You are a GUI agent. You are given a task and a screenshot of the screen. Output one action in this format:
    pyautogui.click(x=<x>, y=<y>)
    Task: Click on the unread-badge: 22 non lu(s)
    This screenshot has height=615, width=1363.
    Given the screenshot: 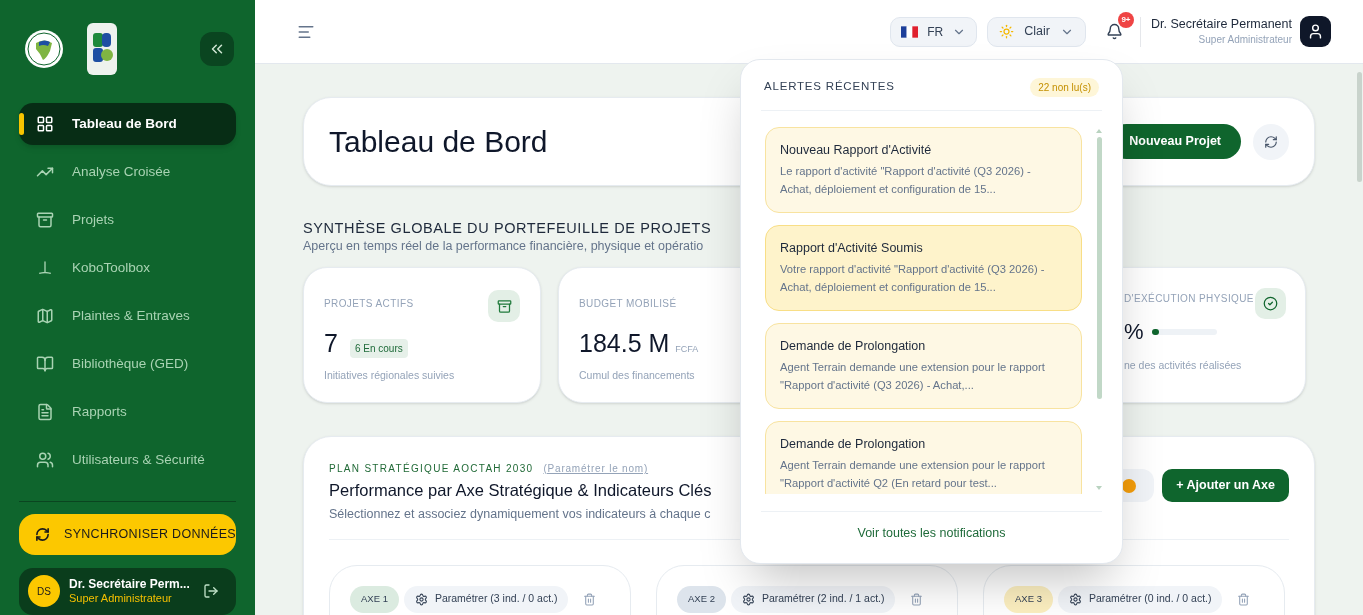 What is the action you would take?
    pyautogui.click(x=1064, y=87)
    